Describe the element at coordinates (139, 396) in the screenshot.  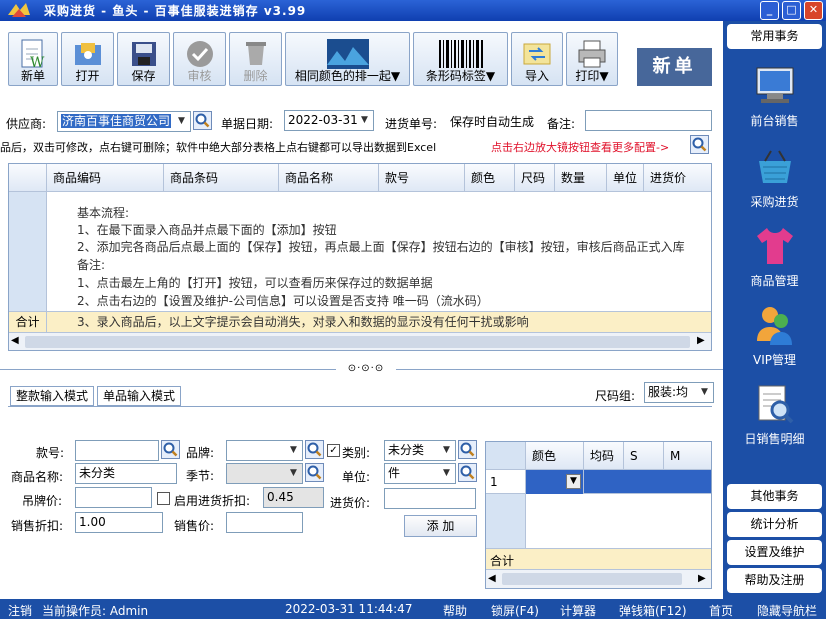
I see `tab-single-input: 单品输入模式` at that location.